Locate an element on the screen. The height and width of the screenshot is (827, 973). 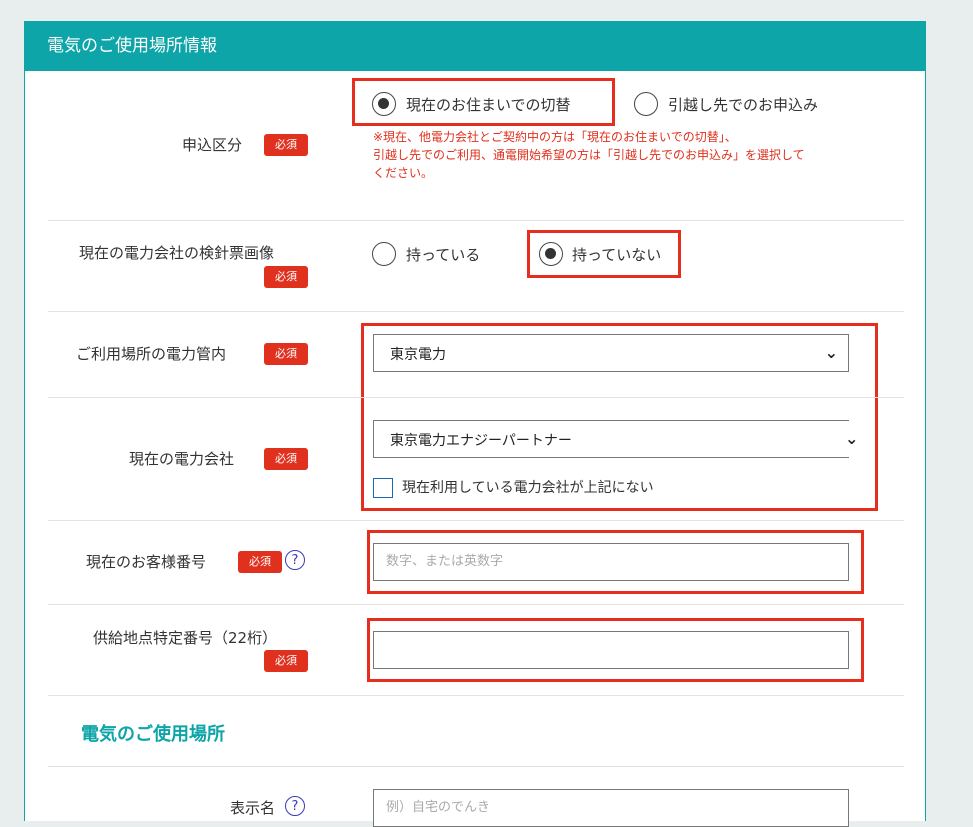
current-company-select-value: 東京電力エナジーパートナー is located at coordinates (481, 441).